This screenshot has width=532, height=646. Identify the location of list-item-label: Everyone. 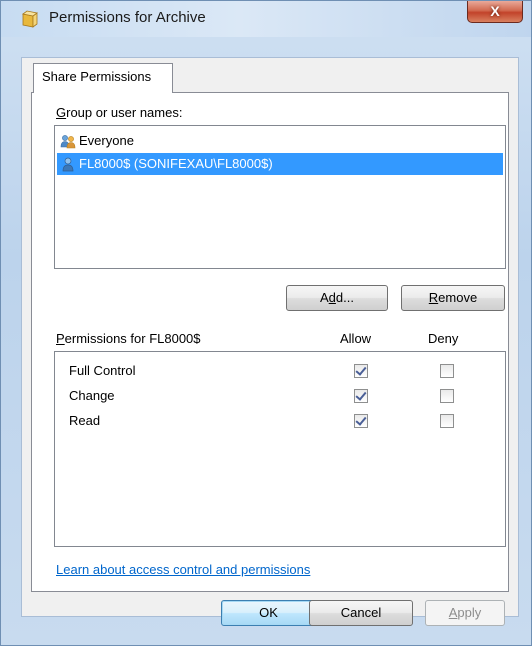
(106, 140).